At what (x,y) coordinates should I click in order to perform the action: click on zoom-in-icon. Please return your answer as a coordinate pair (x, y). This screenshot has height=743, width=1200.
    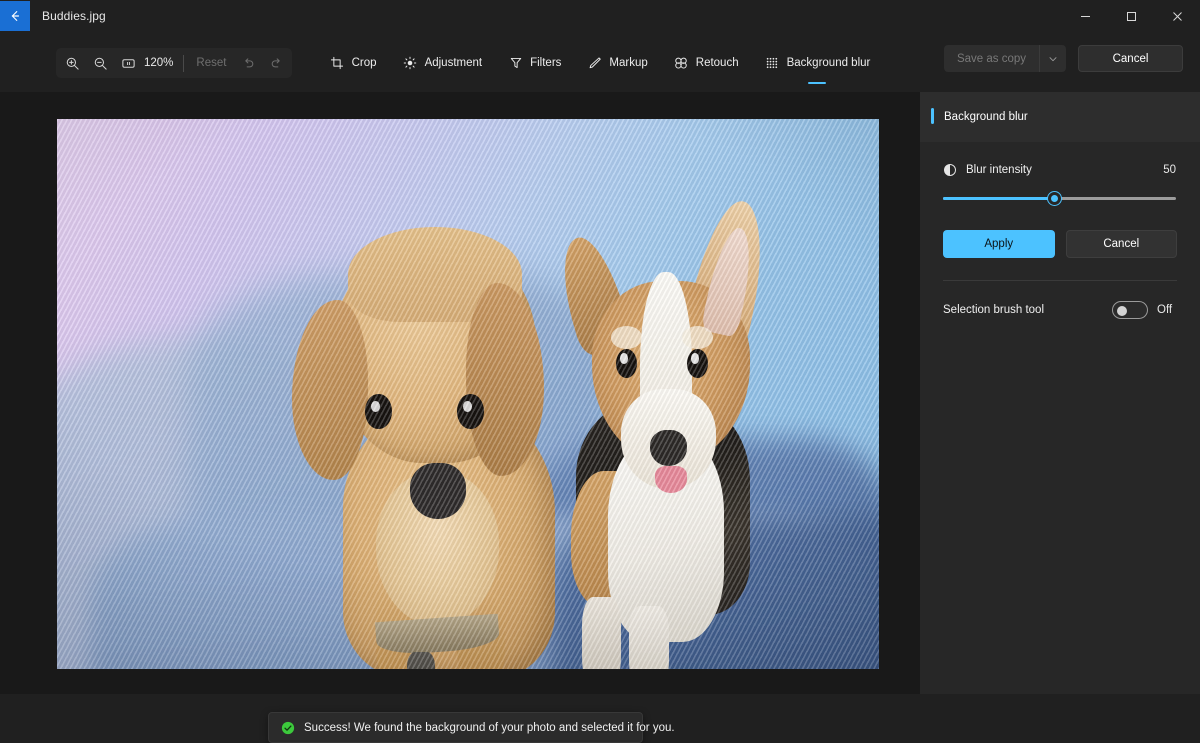
    Looking at the image, I should click on (72, 63).